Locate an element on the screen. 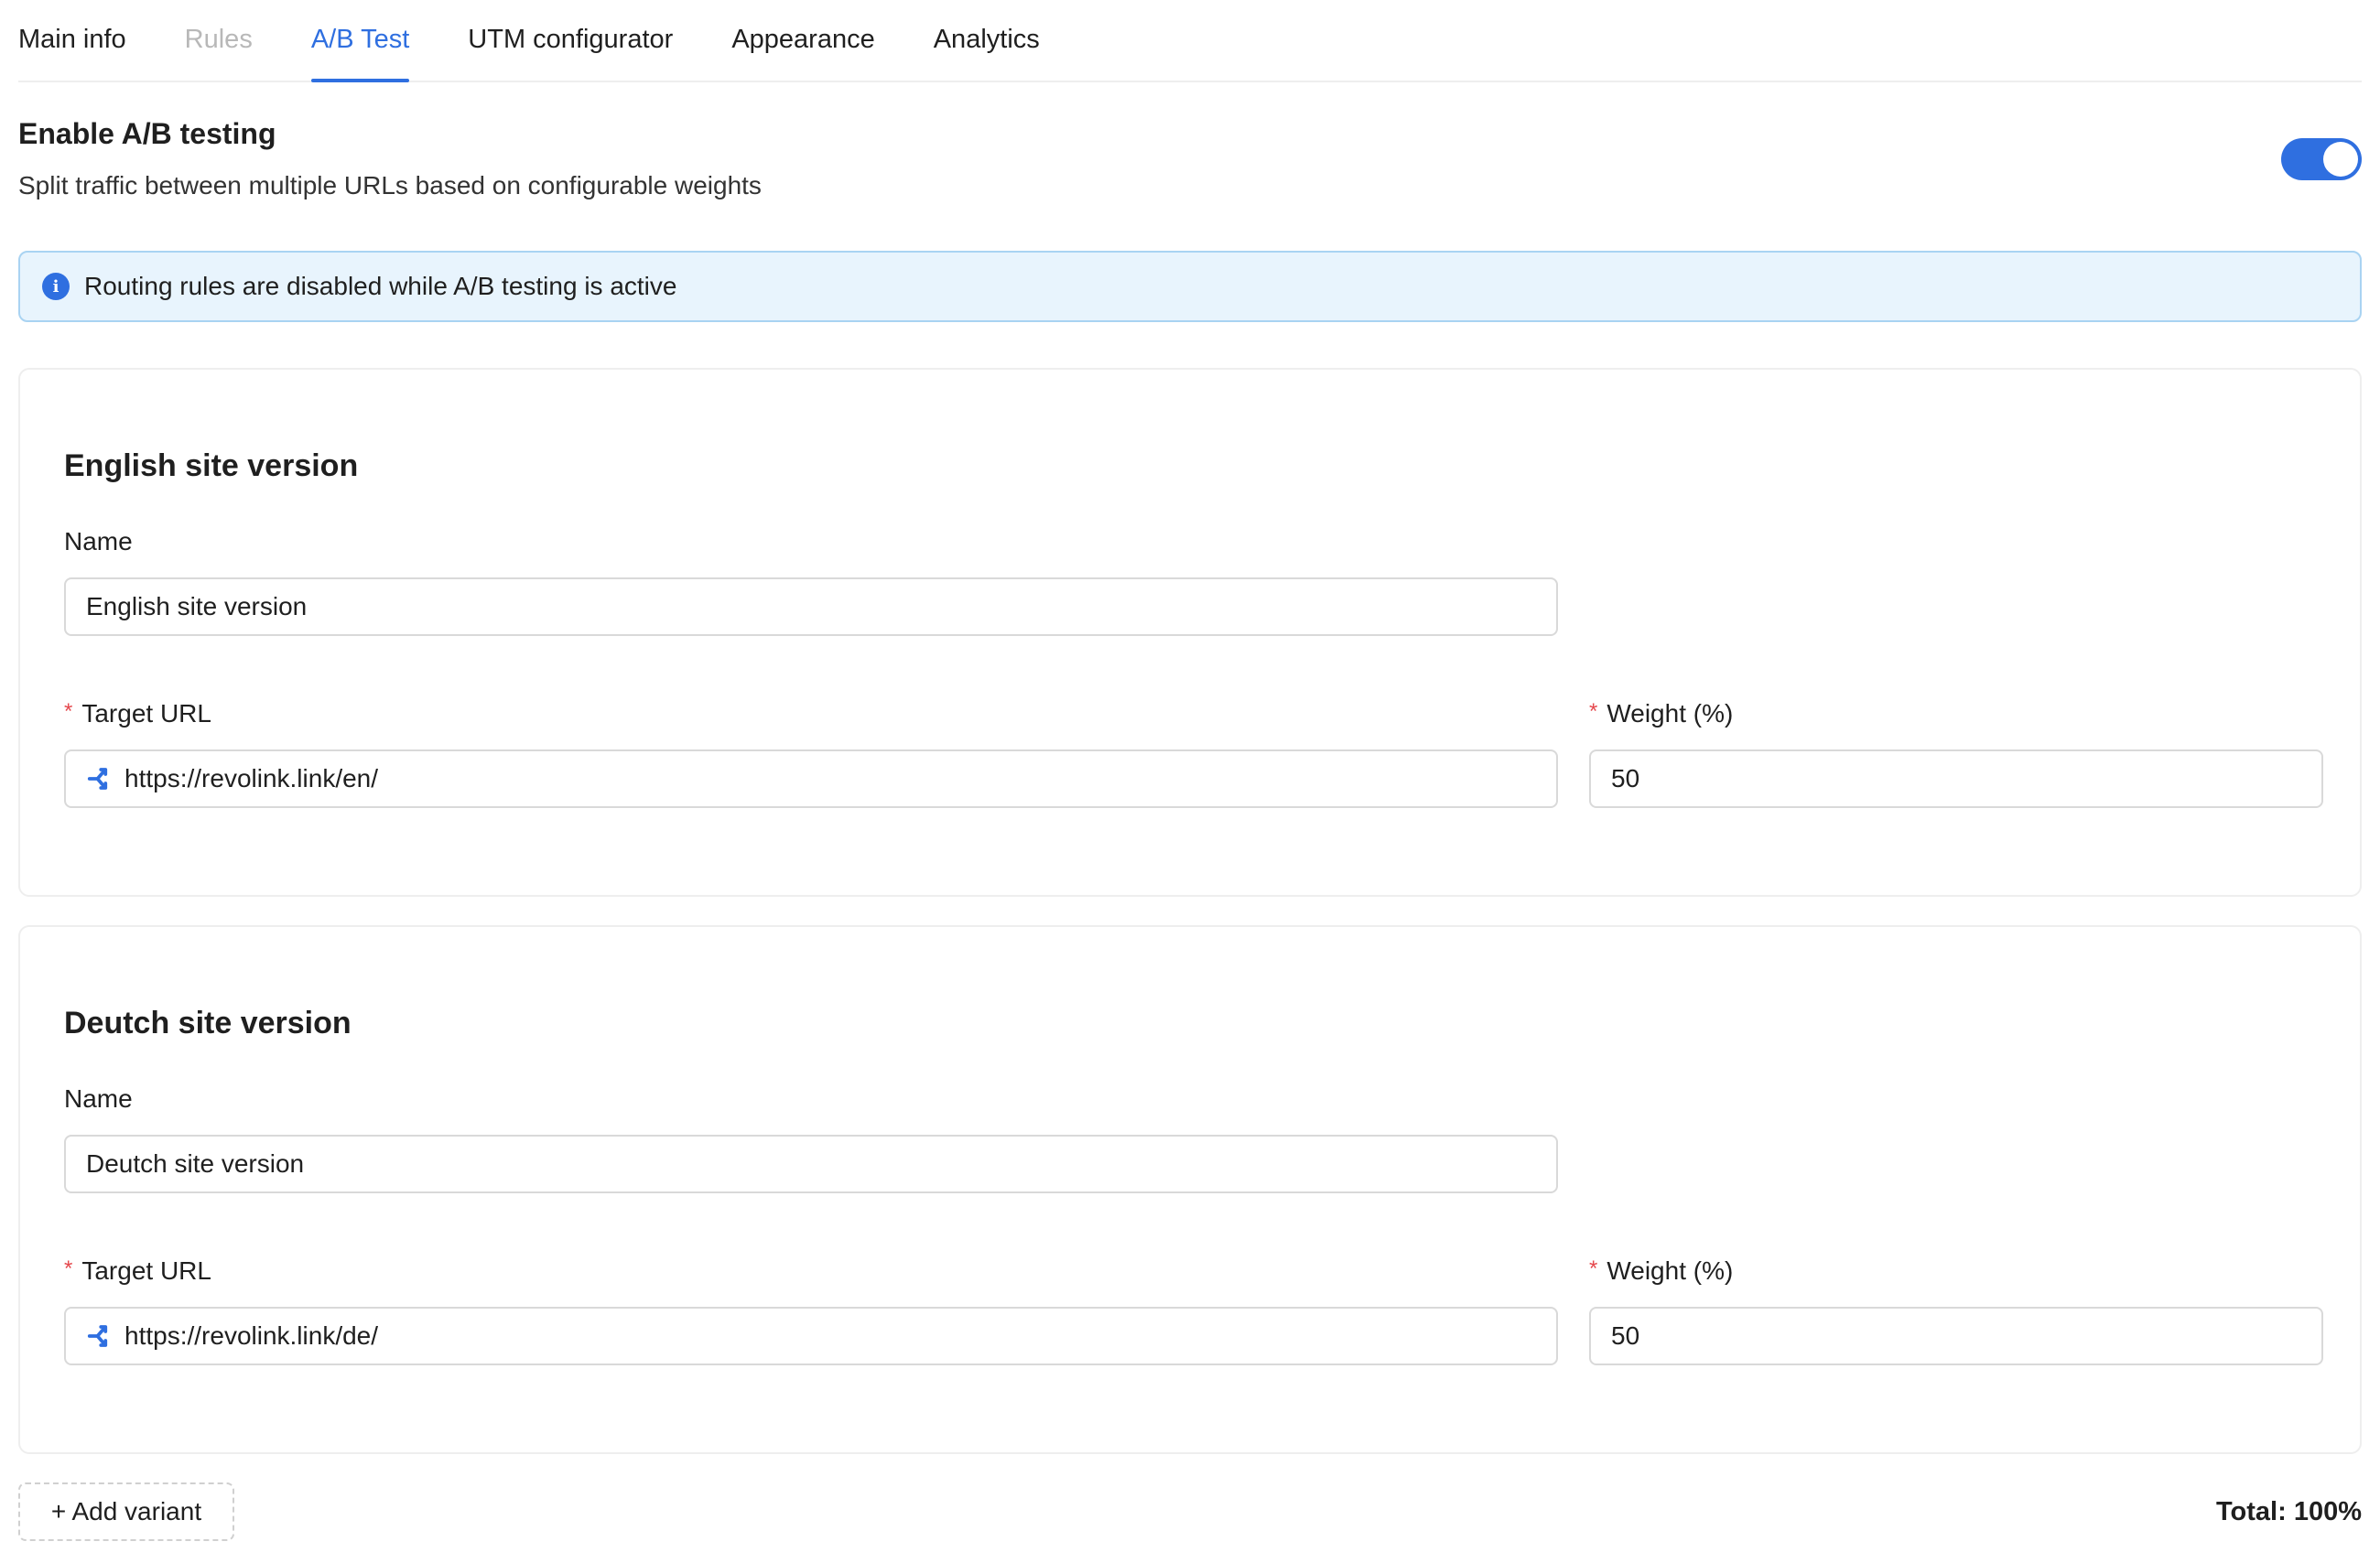 The image size is (2380, 1563). info-icon: i is located at coordinates (56, 286).